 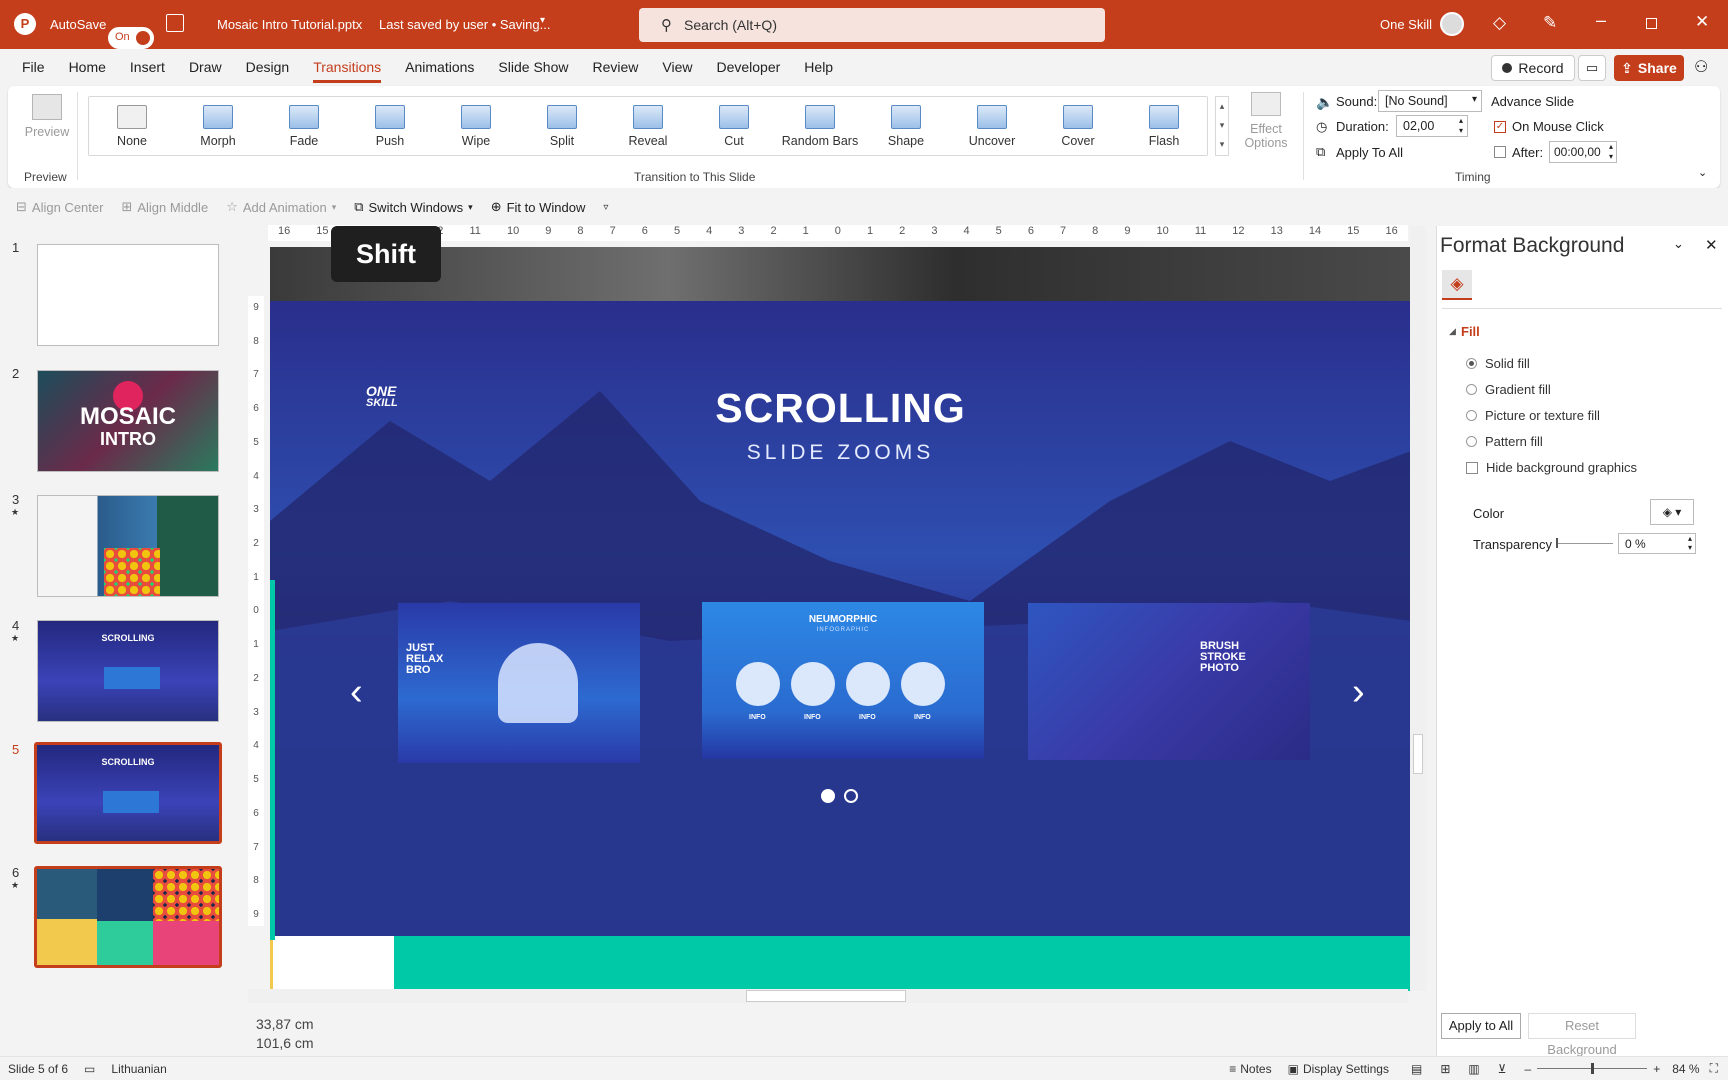 I want to click on add-animation-button: ☆ Add Animation ▾, so click(x=281, y=207).